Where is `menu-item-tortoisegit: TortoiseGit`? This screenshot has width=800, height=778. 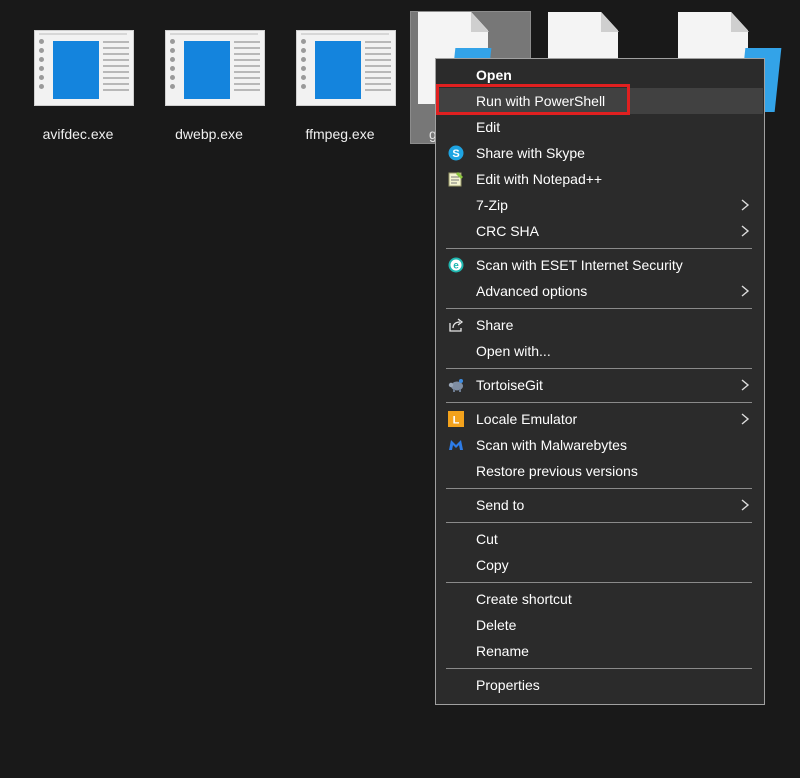 menu-item-tortoisegit: TortoiseGit is located at coordinates (600, 385).